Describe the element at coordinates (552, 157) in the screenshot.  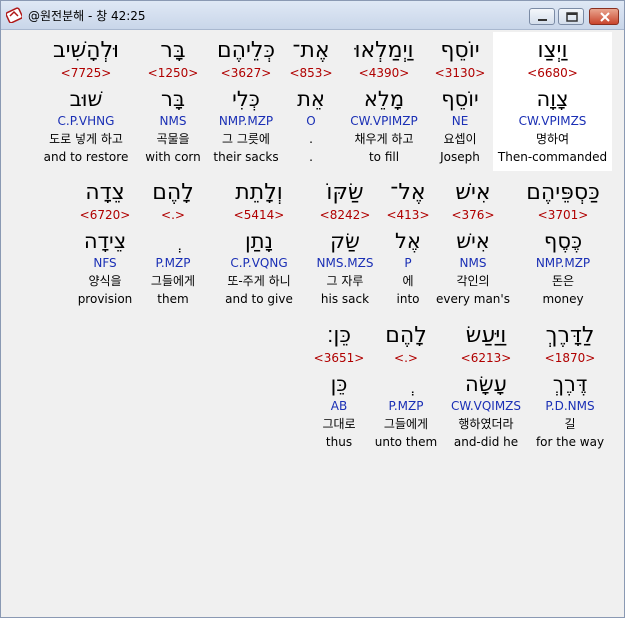
I see `english-gloss: Then-commanded` at that location.